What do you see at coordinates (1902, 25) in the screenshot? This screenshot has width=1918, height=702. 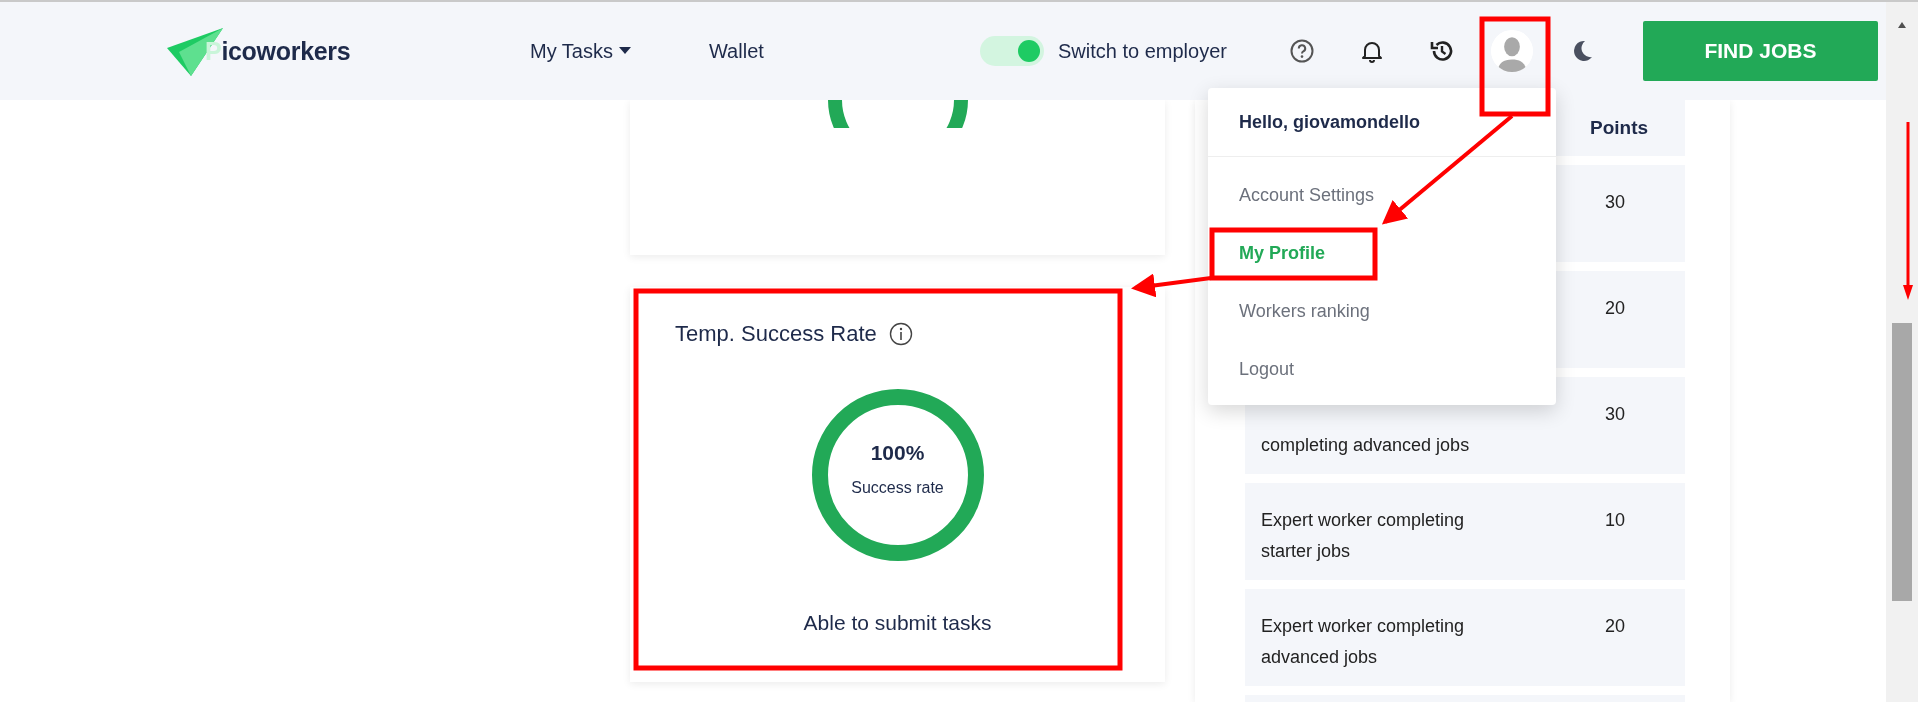 I see `scroll-up-icon` at bounding box center [1902, 25].